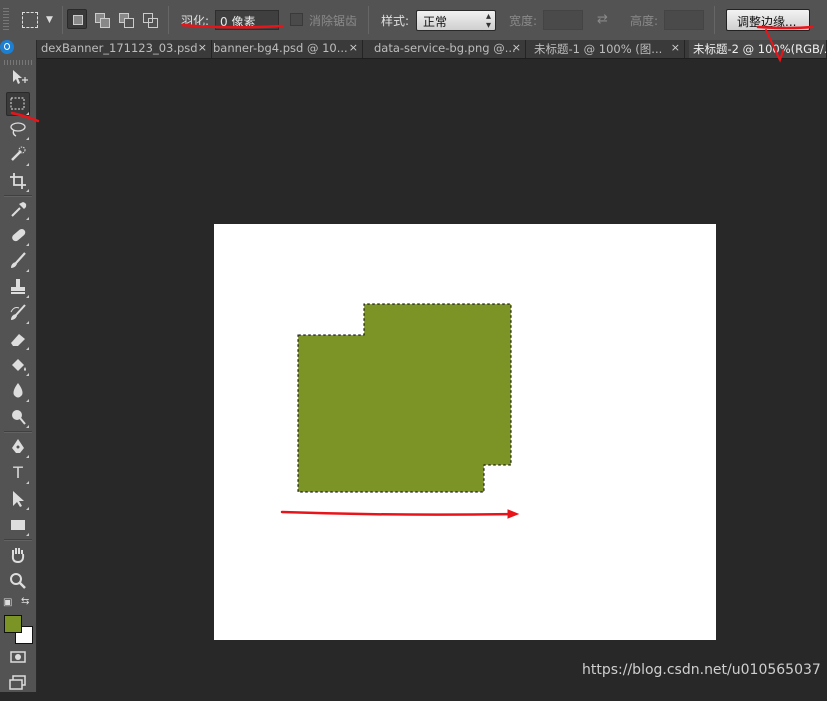 This screenshot has height=701, width=827. I want to click on rectangle-shape-tool, so click(18, 525).